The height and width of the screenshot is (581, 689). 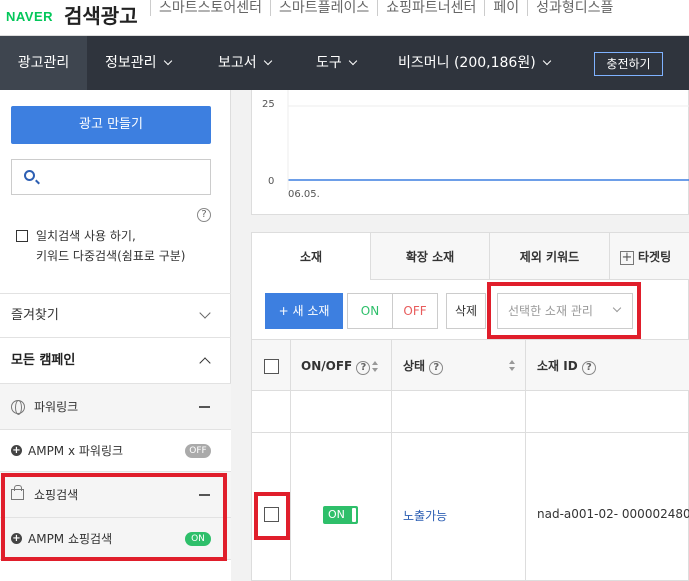 What do you see at coordinates (425, 515) in the screenshot?
I see `row-status-link: 노출가능` at bounding box center [425, 515].